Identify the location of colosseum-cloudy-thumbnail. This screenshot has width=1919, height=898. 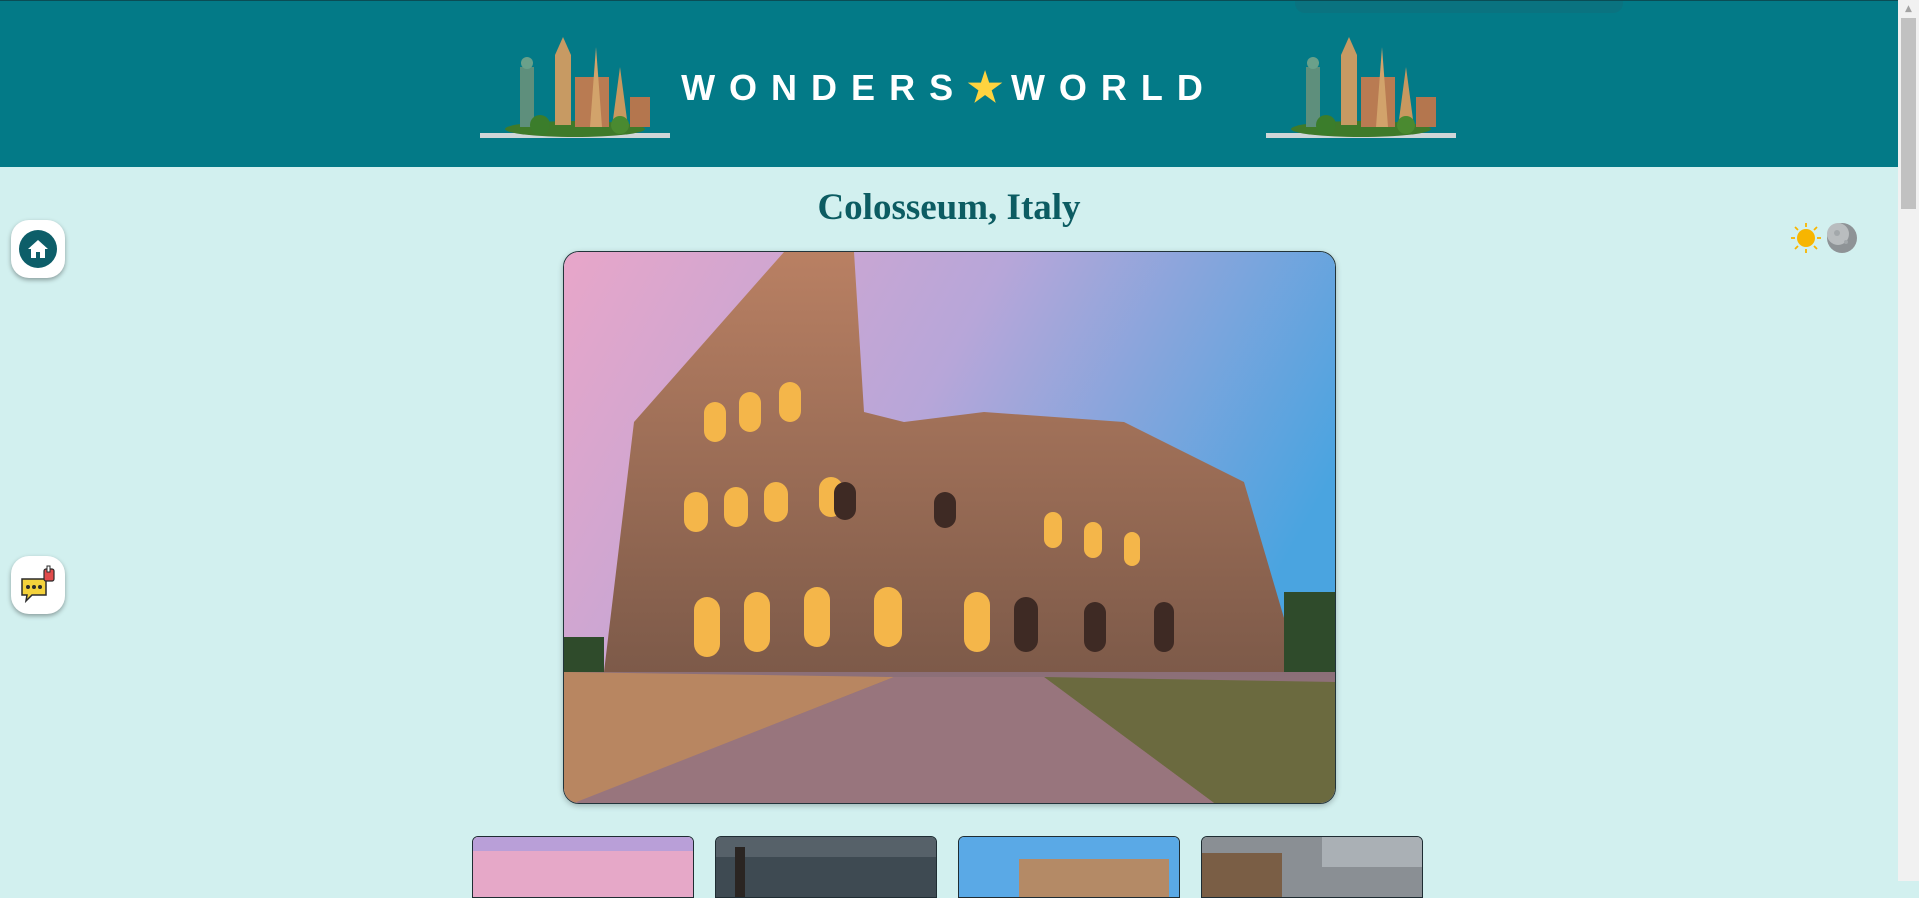
(1312, 867).